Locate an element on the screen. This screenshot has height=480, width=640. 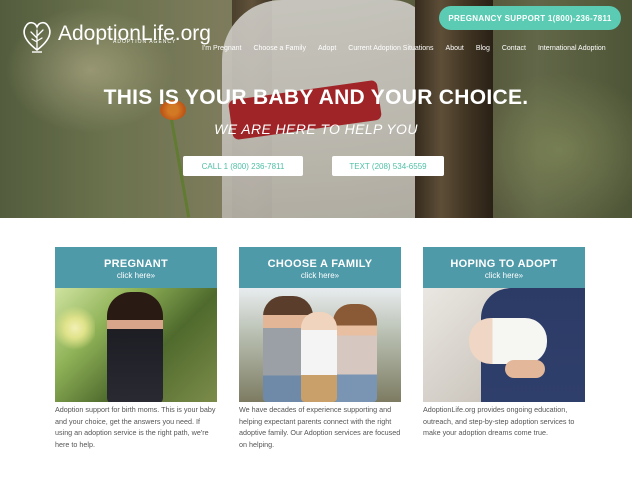
pregnant-woman-figure is located at coordinates (135, 347).